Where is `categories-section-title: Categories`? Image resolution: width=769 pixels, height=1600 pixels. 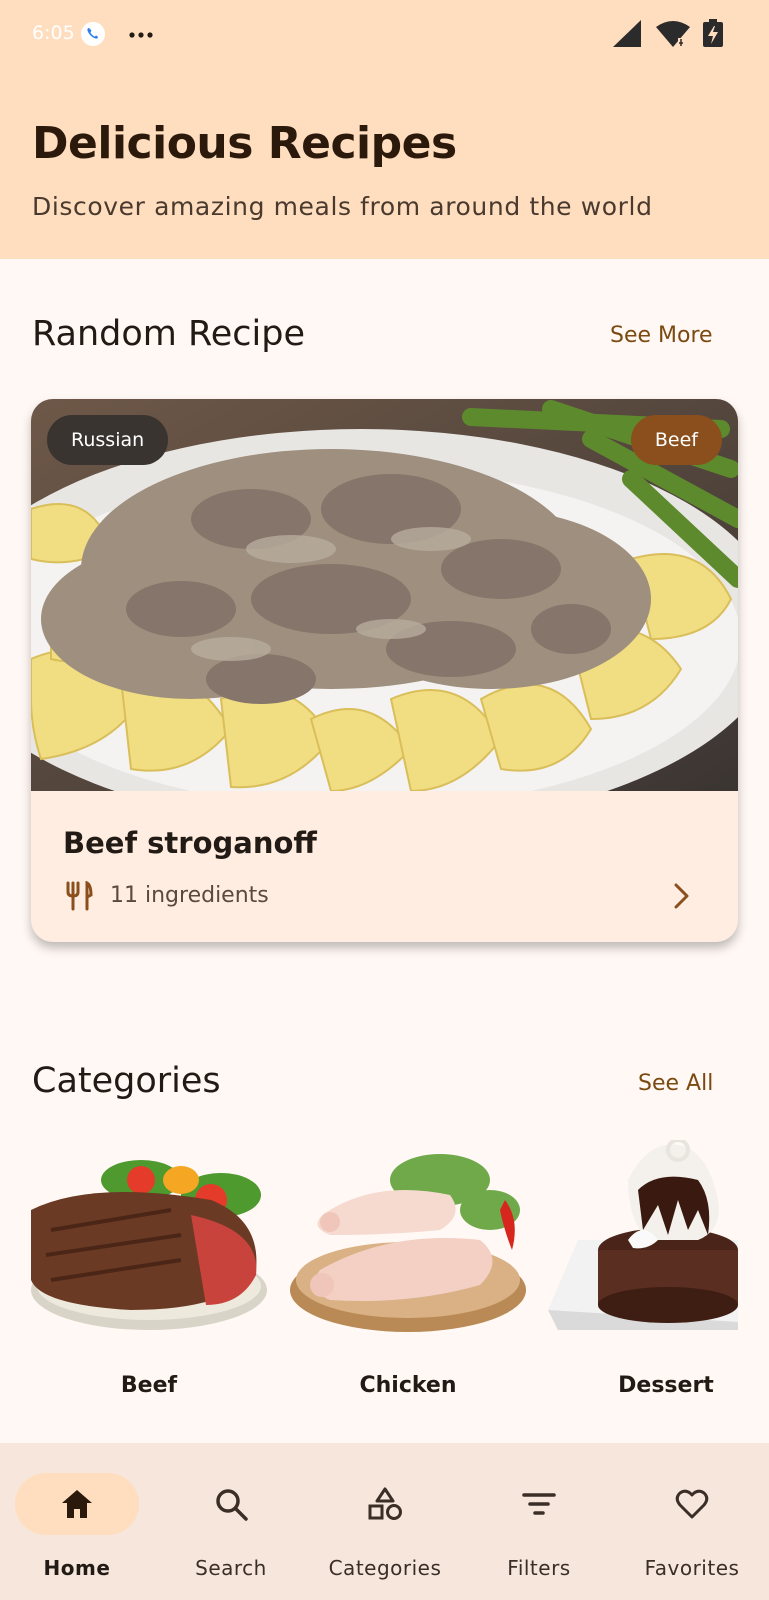 categories-section-title: Categories is located at coordinates (126, 1081).